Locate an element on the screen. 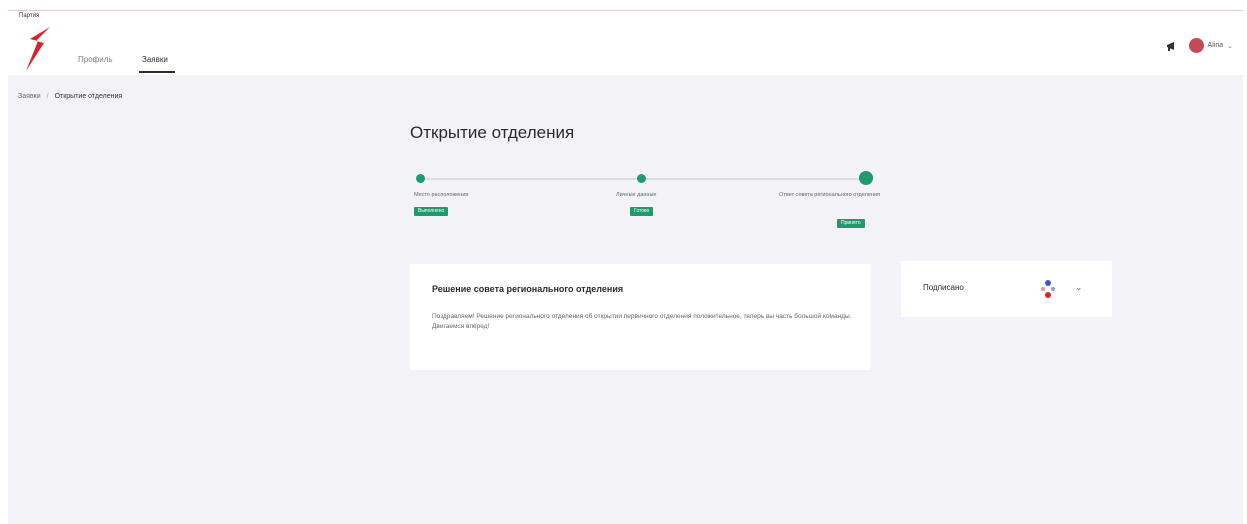 Image resolution: width=1247 pixels, height=524 pixels. tab-profile: Профиль is located at coordinates (95, 59).